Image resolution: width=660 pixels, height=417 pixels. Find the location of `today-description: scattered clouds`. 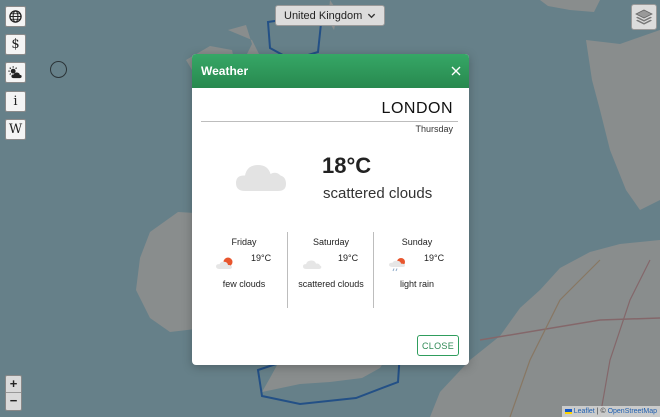

today-description: scattered clouds is located at coordinates (378, 193).